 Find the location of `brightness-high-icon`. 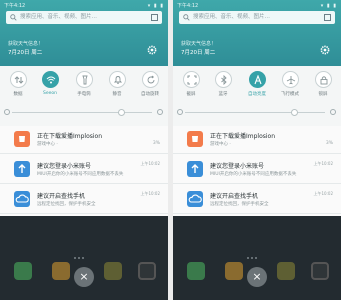

brightness-high-icon is located at coordinates (160, 112).